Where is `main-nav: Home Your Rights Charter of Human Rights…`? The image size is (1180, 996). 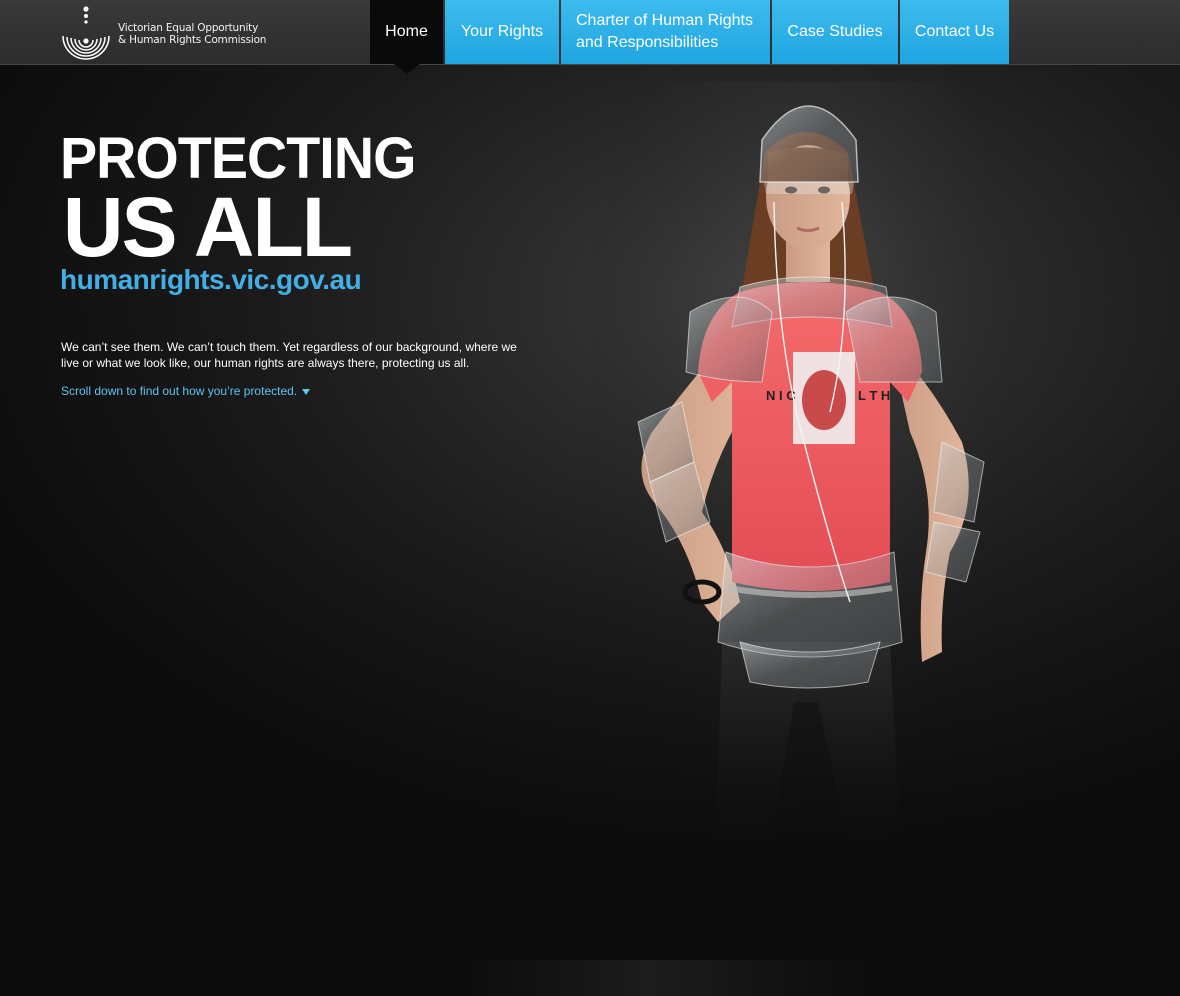 main-nav: Home Your Rights Charter of Human Rights… is located at coordinates (690, 37).